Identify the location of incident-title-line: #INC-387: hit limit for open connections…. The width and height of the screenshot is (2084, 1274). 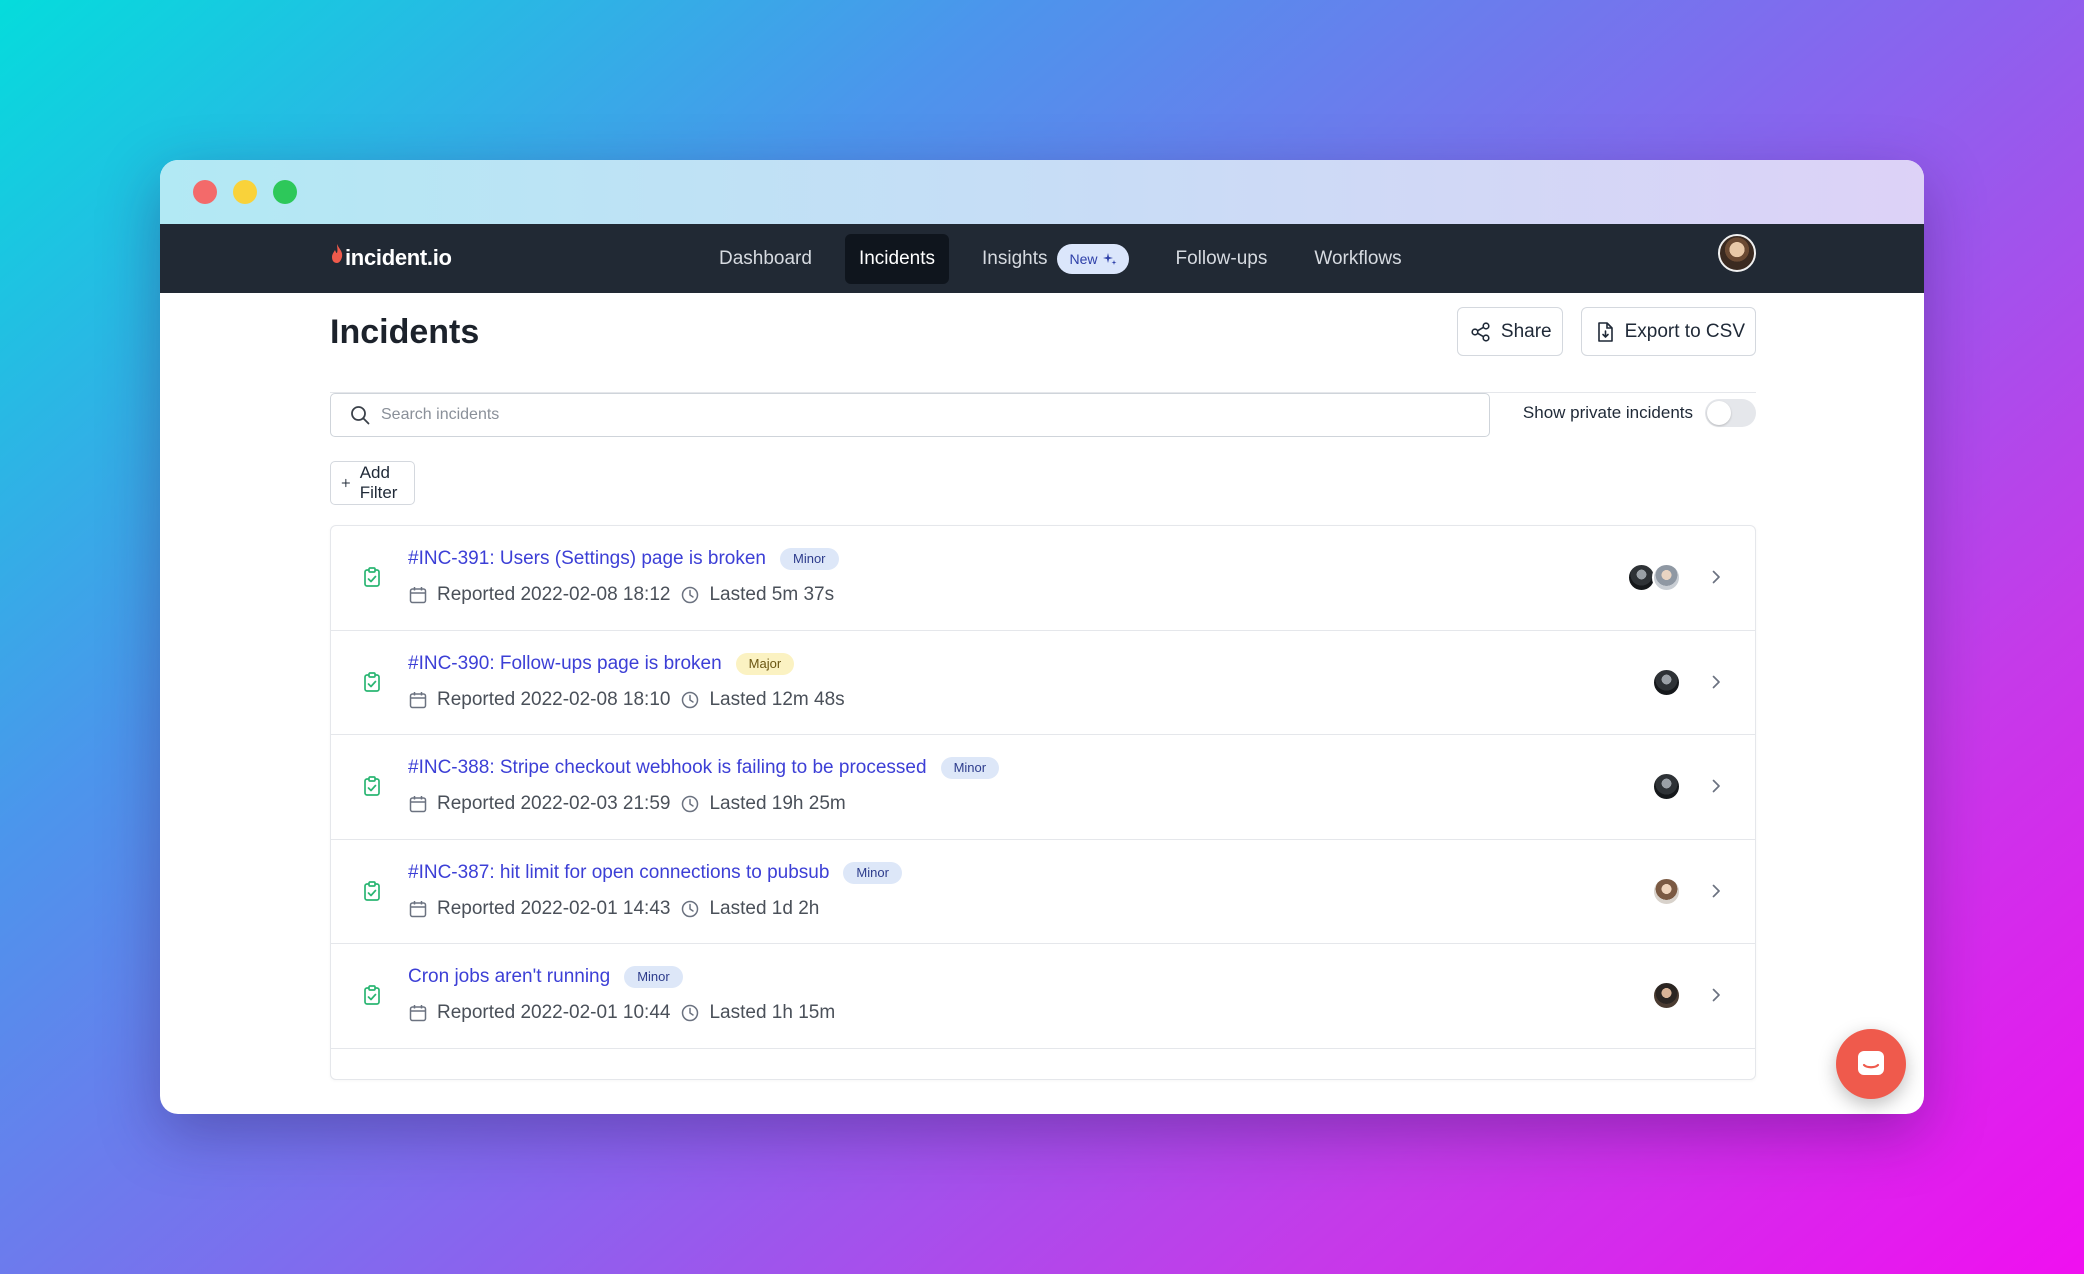
(655, 872).